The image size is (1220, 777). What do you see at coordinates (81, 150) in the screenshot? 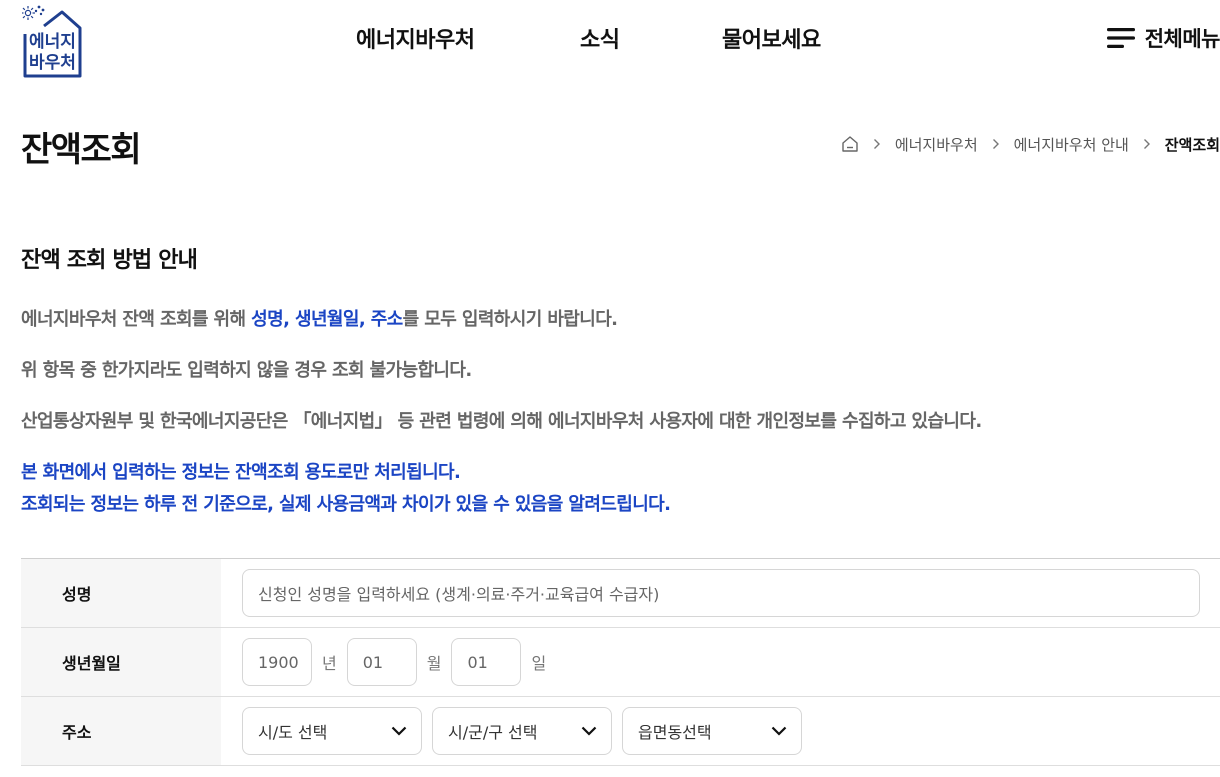
I see `page-title: 잔액조회` at bounding box center [81, 150].